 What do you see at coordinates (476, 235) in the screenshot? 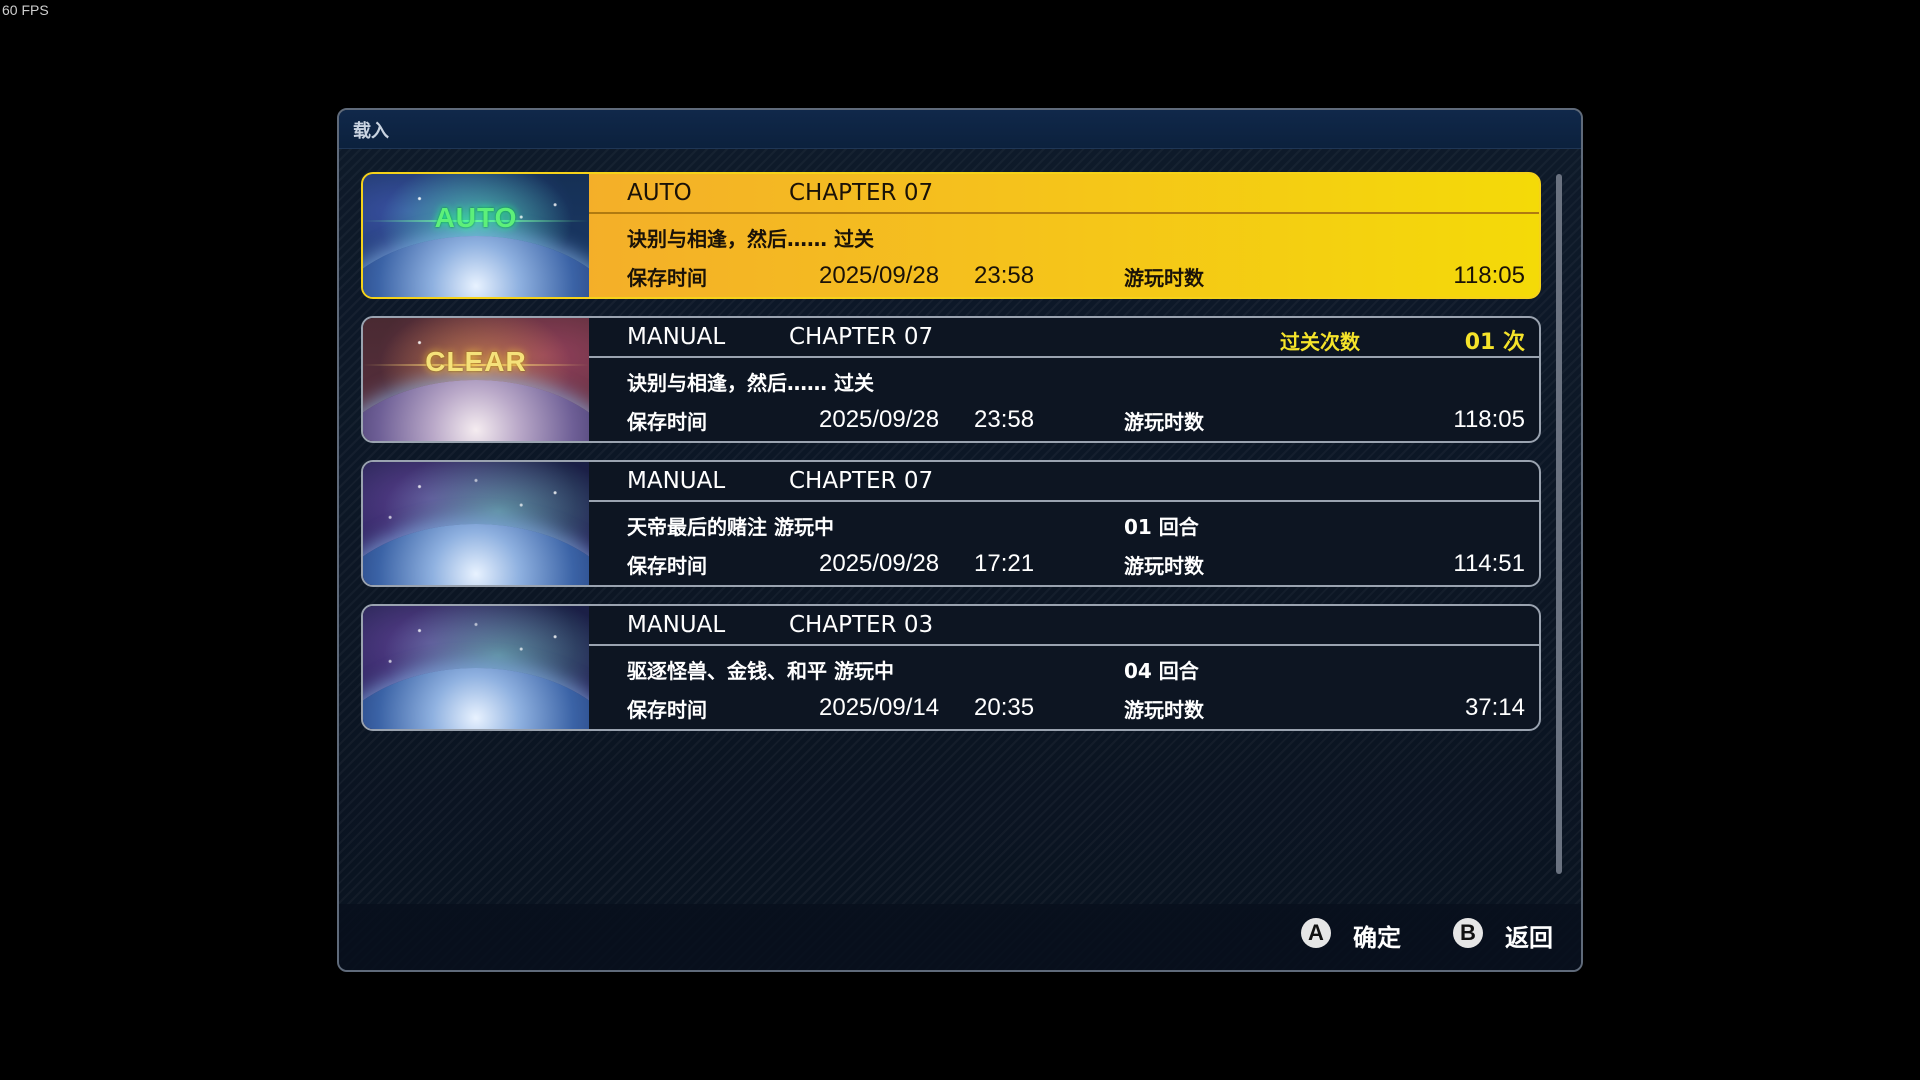
I see `slot-thumbnail: AUTO` at bounding box center [476, 235].